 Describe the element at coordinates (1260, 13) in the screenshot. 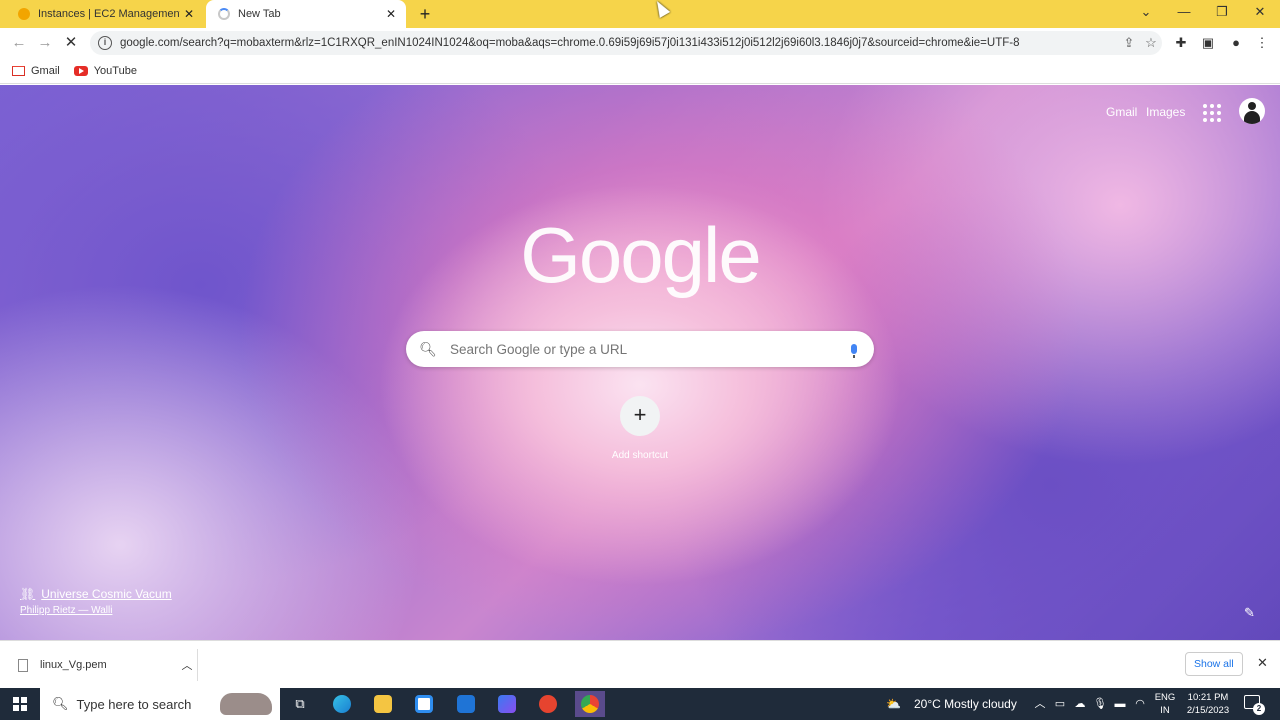

I see `close-window-button: ✕` at that location.